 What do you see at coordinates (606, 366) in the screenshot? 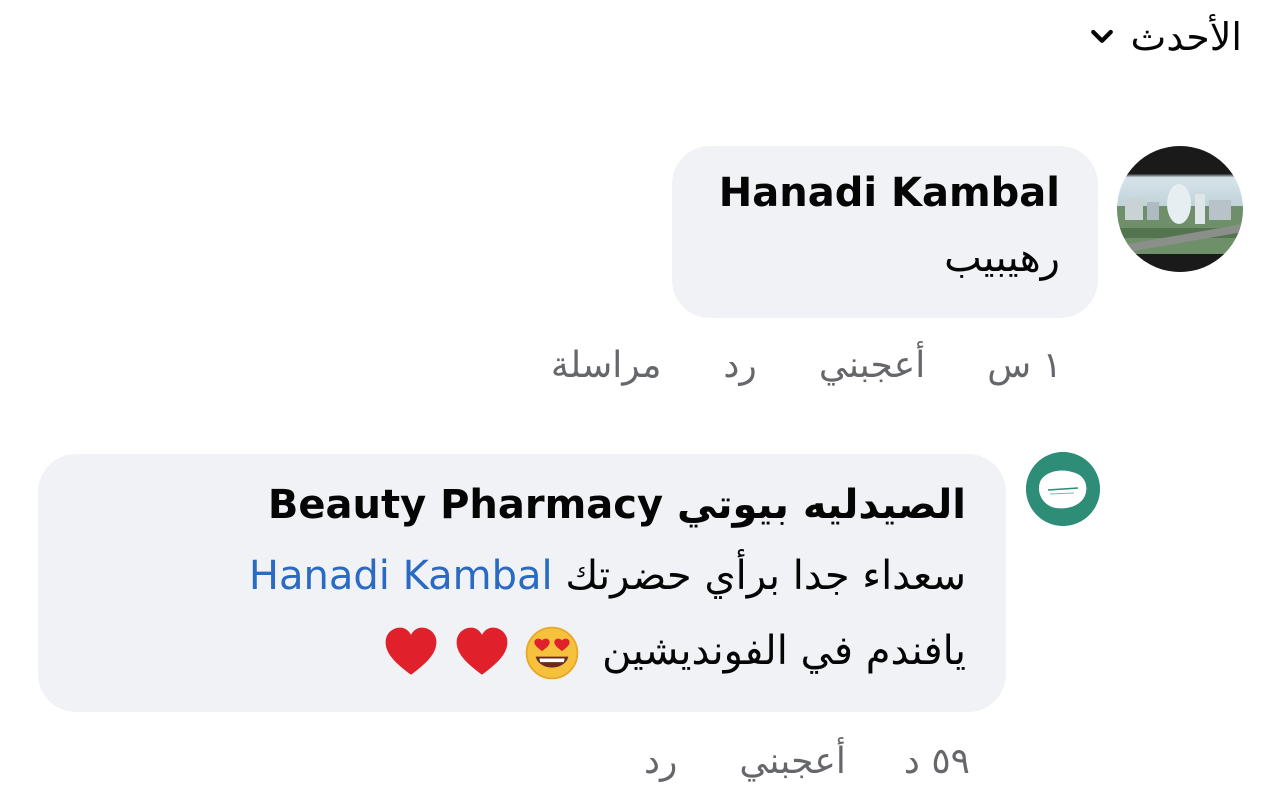
I see `message-button: مراسلة` at bounding box center [606, 366].